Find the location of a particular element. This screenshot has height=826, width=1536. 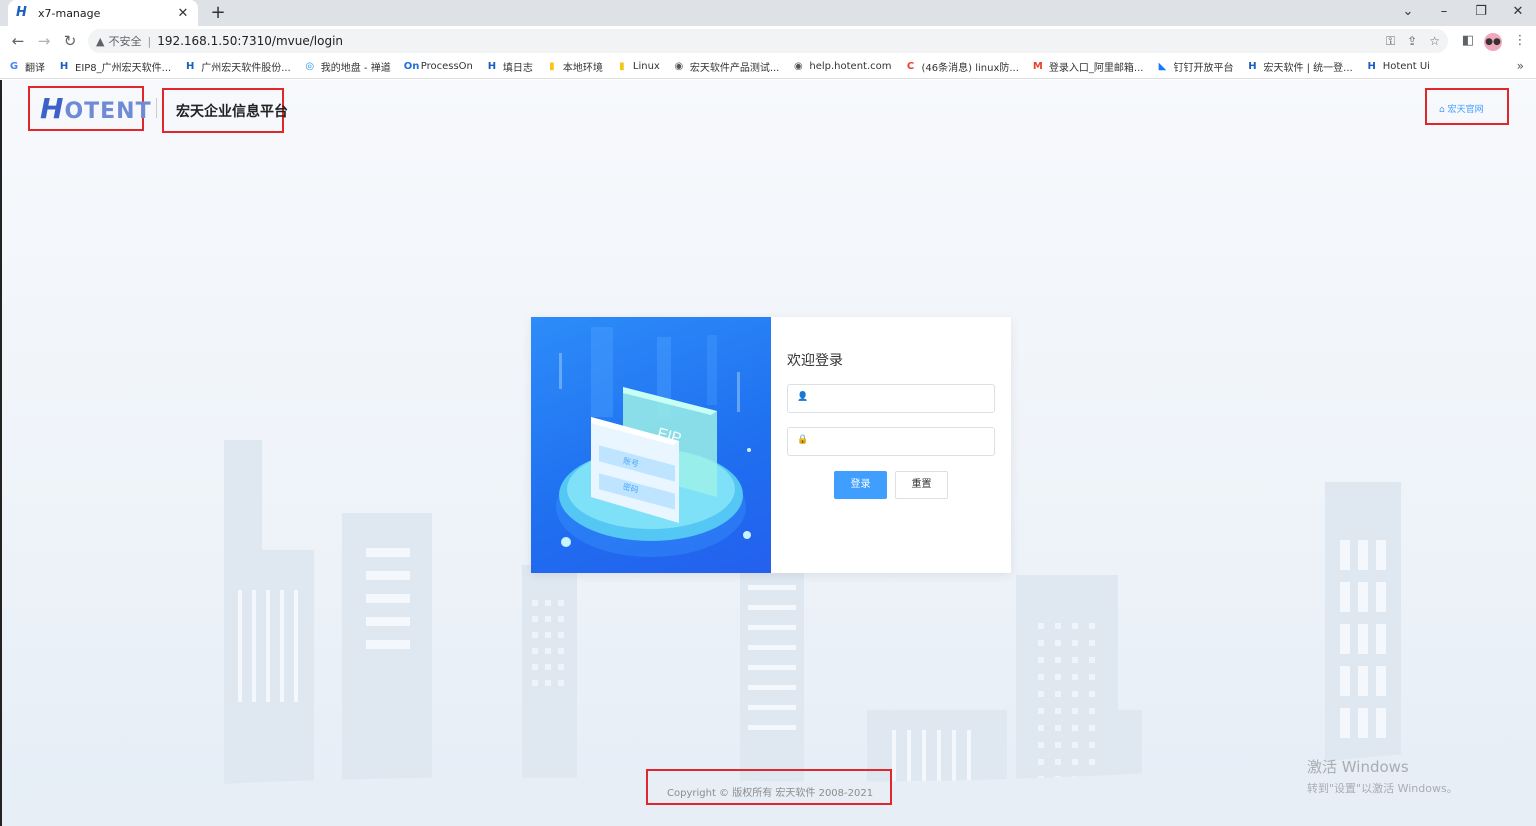

welcome-heading: 欢迎登录 is located at coordinates (815, 361).